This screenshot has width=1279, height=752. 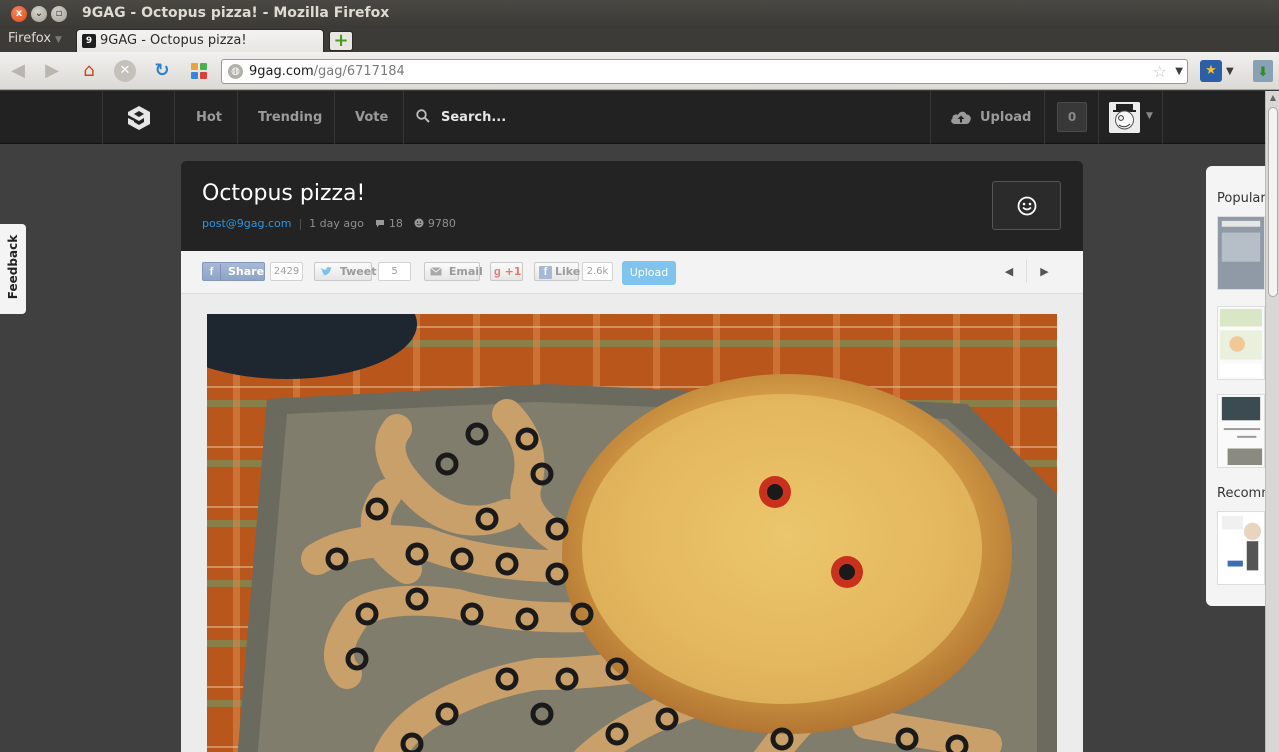 I want to click on forward-arrow-icon: ▶, so click(x=52, y=71).